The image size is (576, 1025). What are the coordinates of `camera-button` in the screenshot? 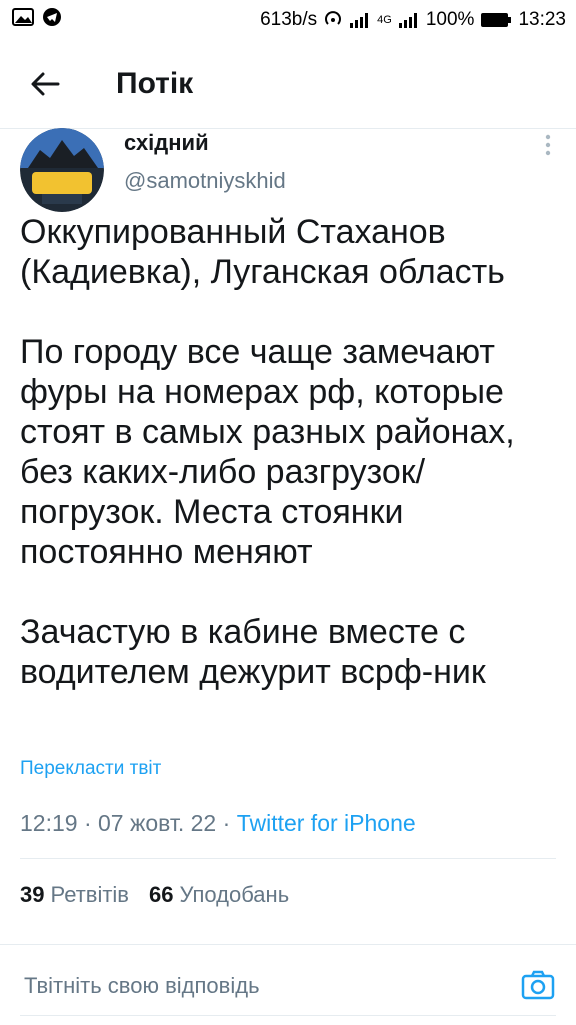 It's located at (538, 985).